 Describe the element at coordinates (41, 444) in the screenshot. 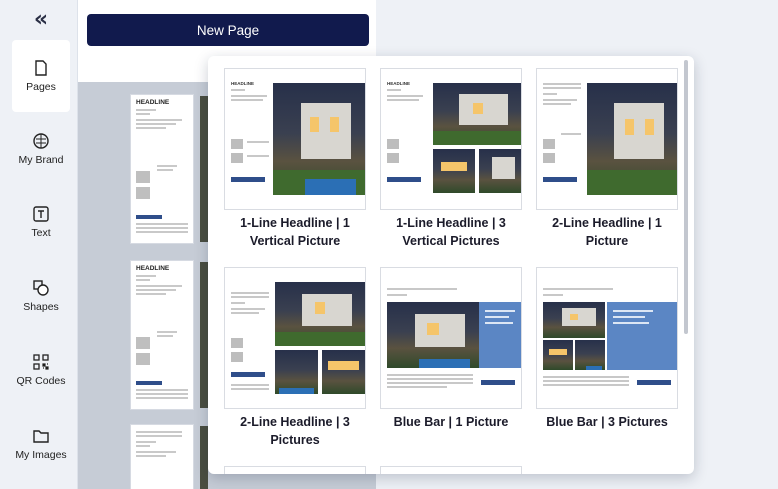

I see `sidebar-item-my-images: My Images` at that location.